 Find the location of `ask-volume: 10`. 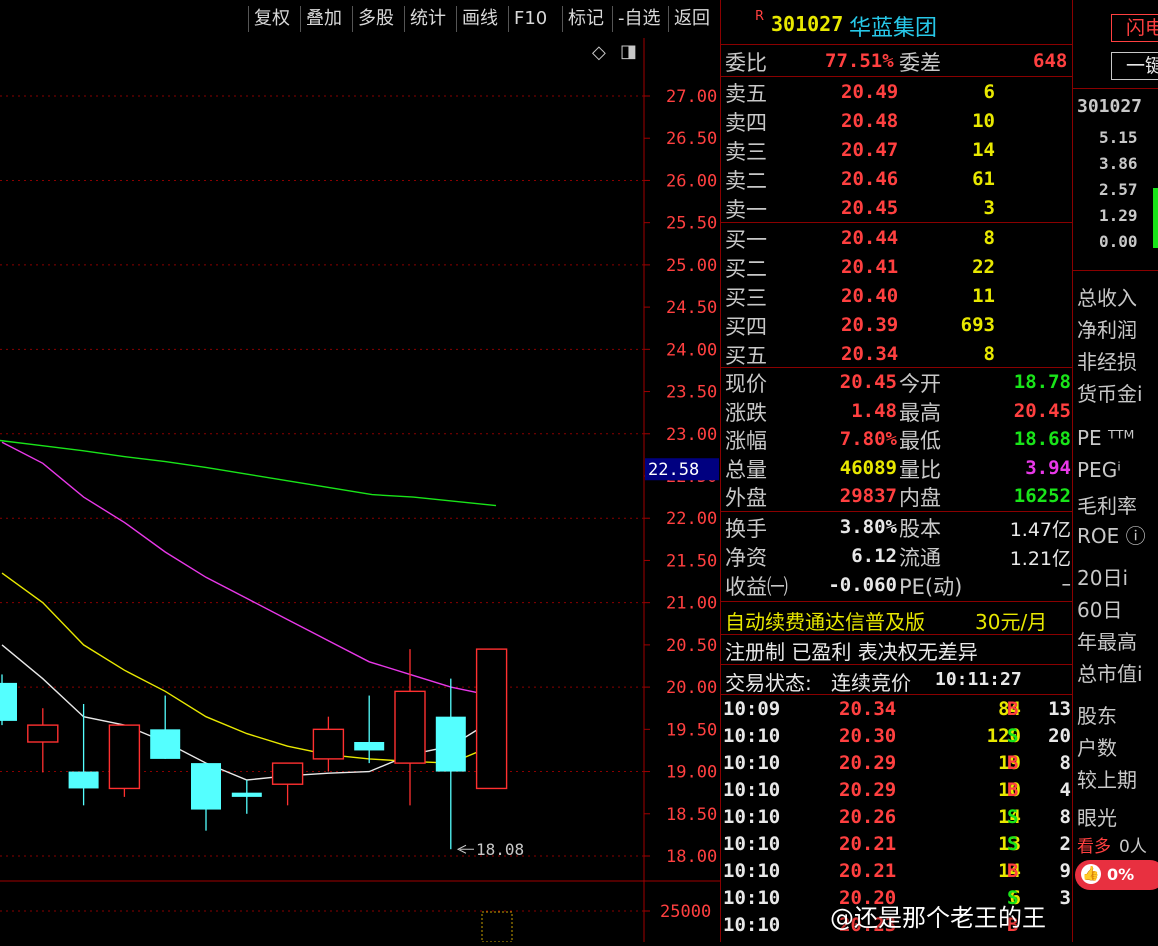

ask-volume: 10 is located at coordinates (983, 121).